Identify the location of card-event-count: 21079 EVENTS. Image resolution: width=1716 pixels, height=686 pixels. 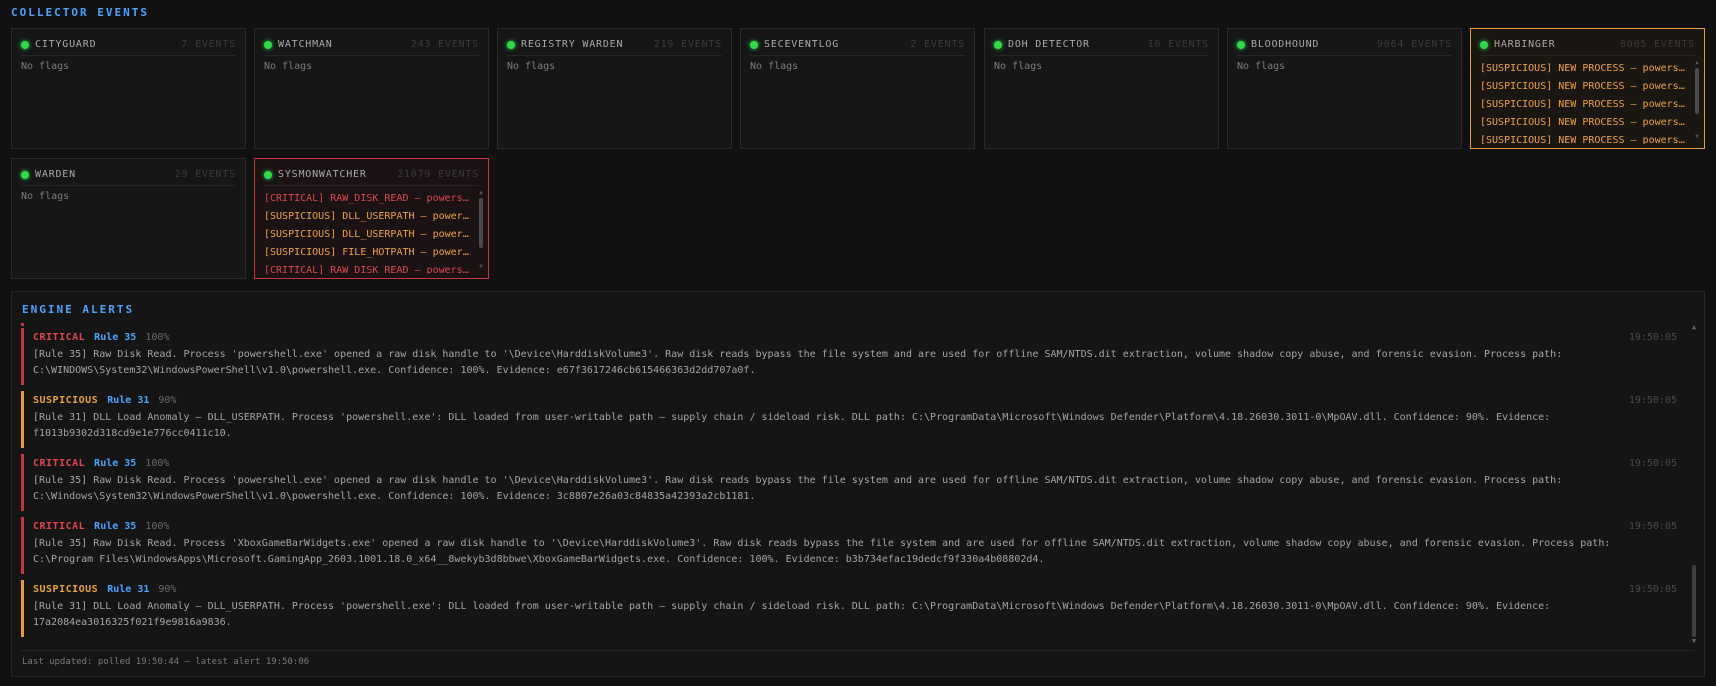
(438, 174).